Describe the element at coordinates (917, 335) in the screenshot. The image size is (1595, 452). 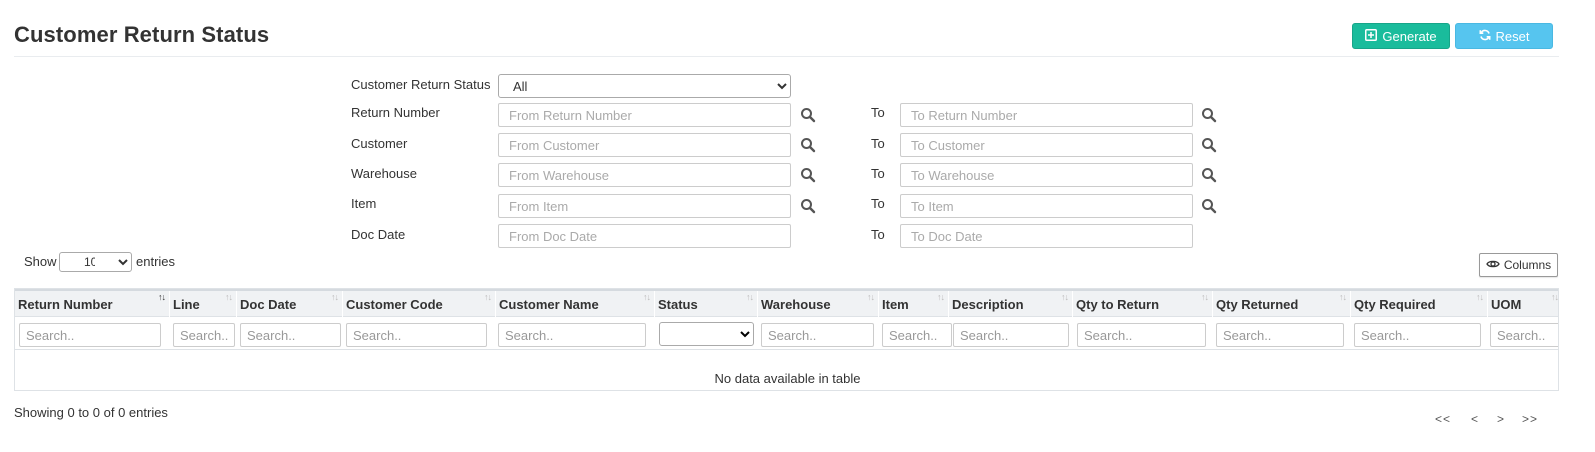
I see `search-item-input` at that location.